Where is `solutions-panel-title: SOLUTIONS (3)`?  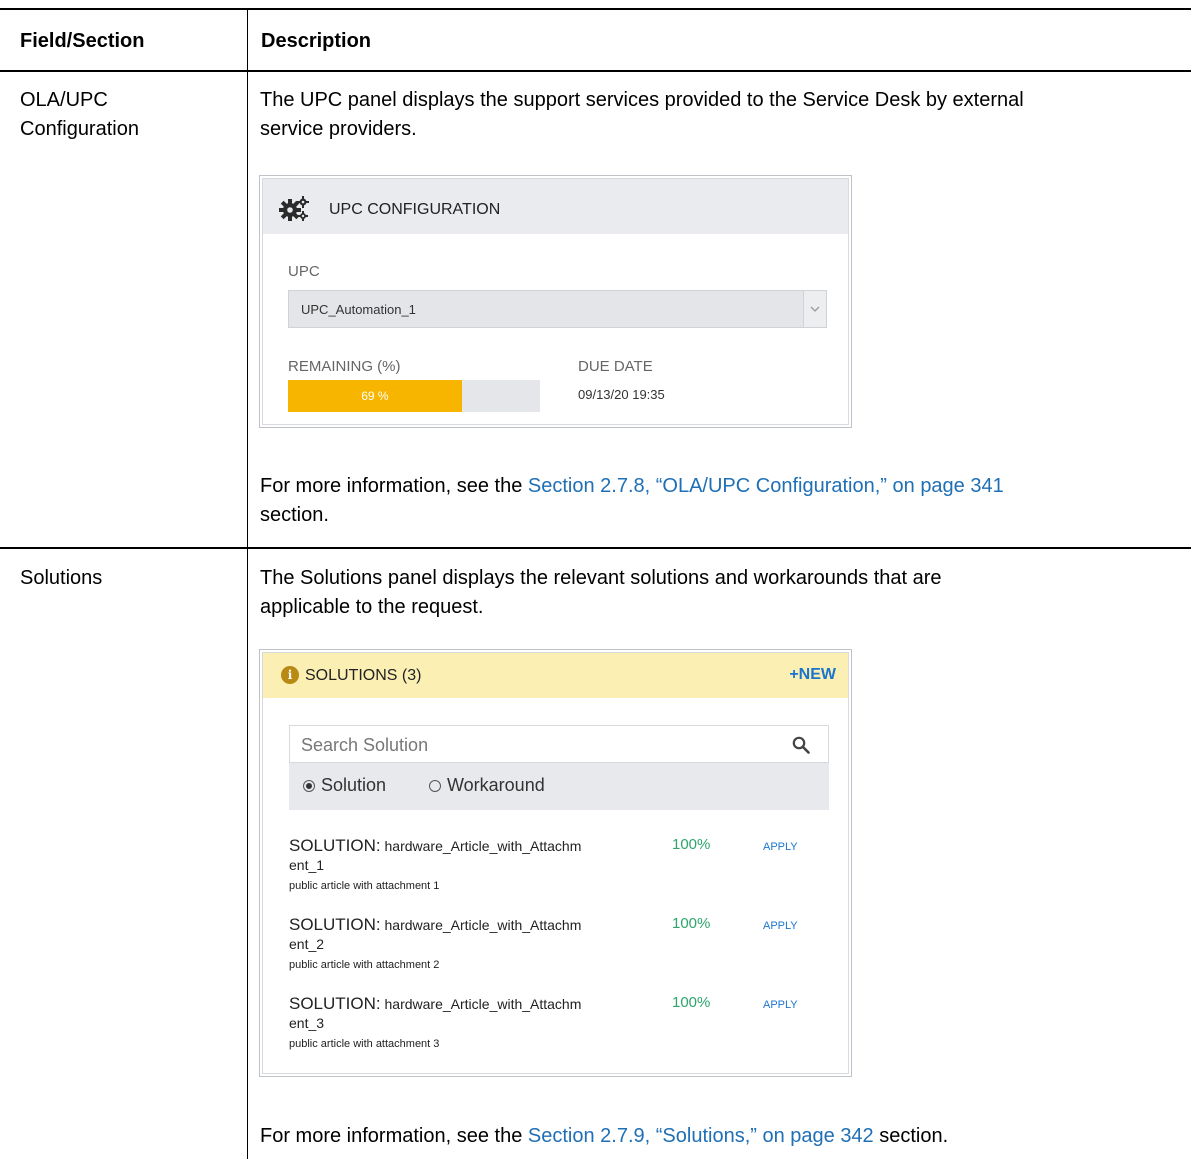
solutions-panel-title: SOLUTIONS (3) is located at coordinates (363, 675).